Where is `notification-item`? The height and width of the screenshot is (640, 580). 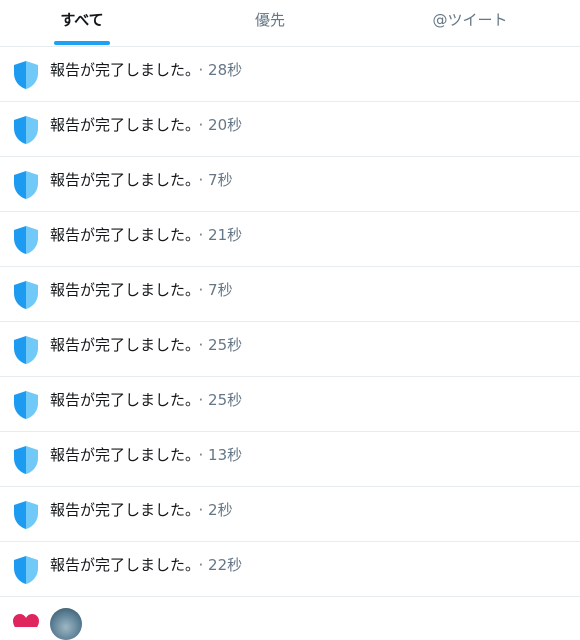
notification-item is located at coordinates (290, 618).